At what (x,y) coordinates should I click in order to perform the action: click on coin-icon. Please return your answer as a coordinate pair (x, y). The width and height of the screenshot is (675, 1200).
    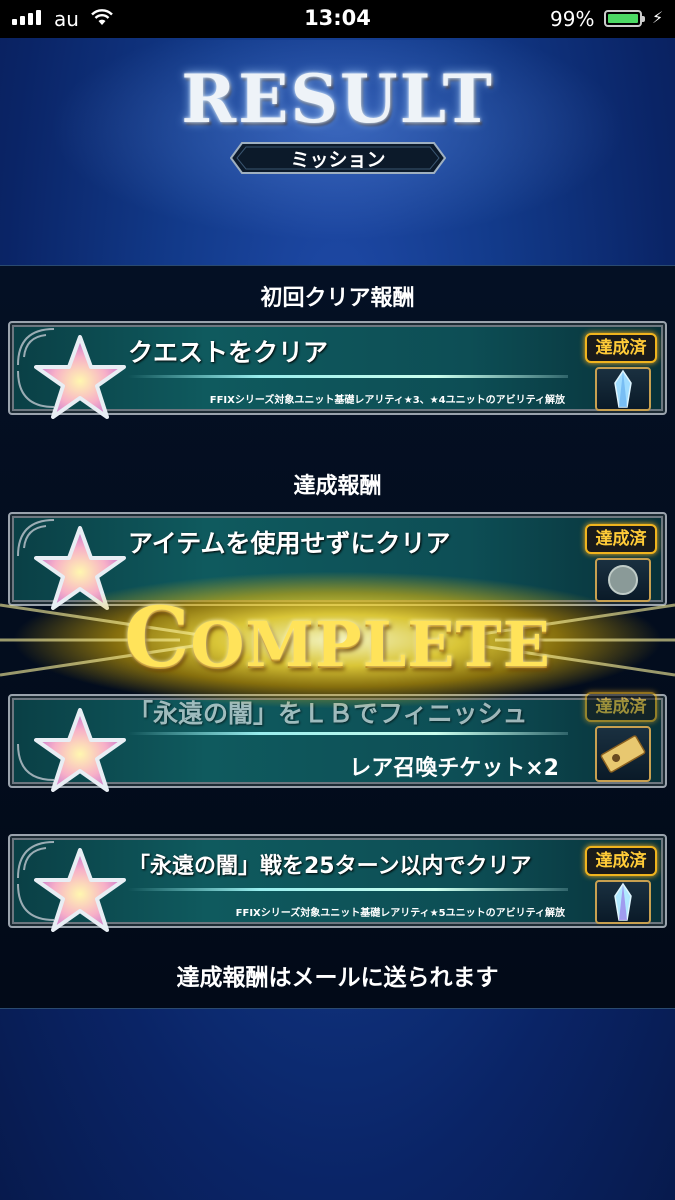
    Looking at the image, I should click on (623, 580).